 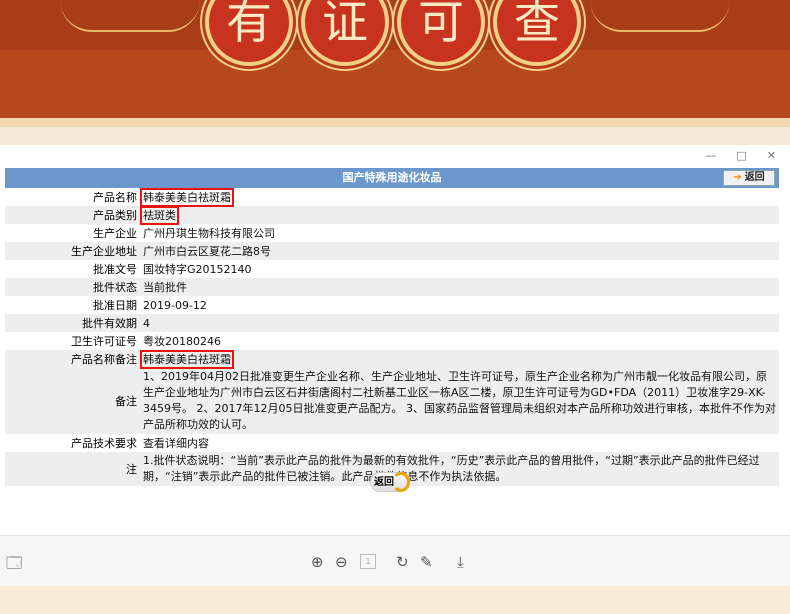 I want to click on table-row: 产品类别 祛斑类, so click(x=392, y=215).